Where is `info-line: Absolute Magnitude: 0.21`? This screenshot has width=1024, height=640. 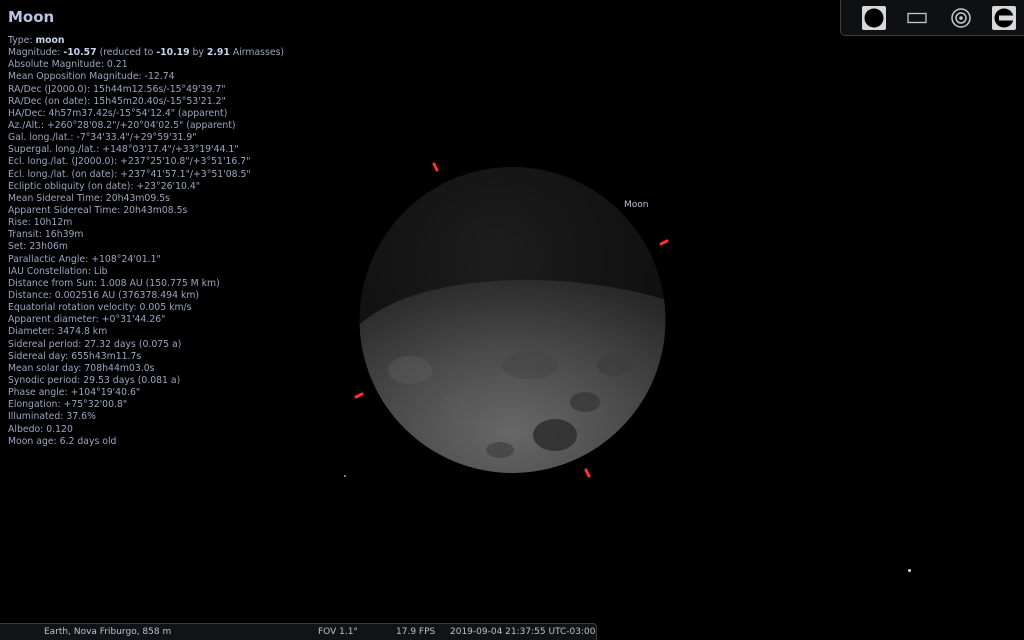 info-line: Absolute Magnitude: 0.21 is located at coordinates (146, 65).